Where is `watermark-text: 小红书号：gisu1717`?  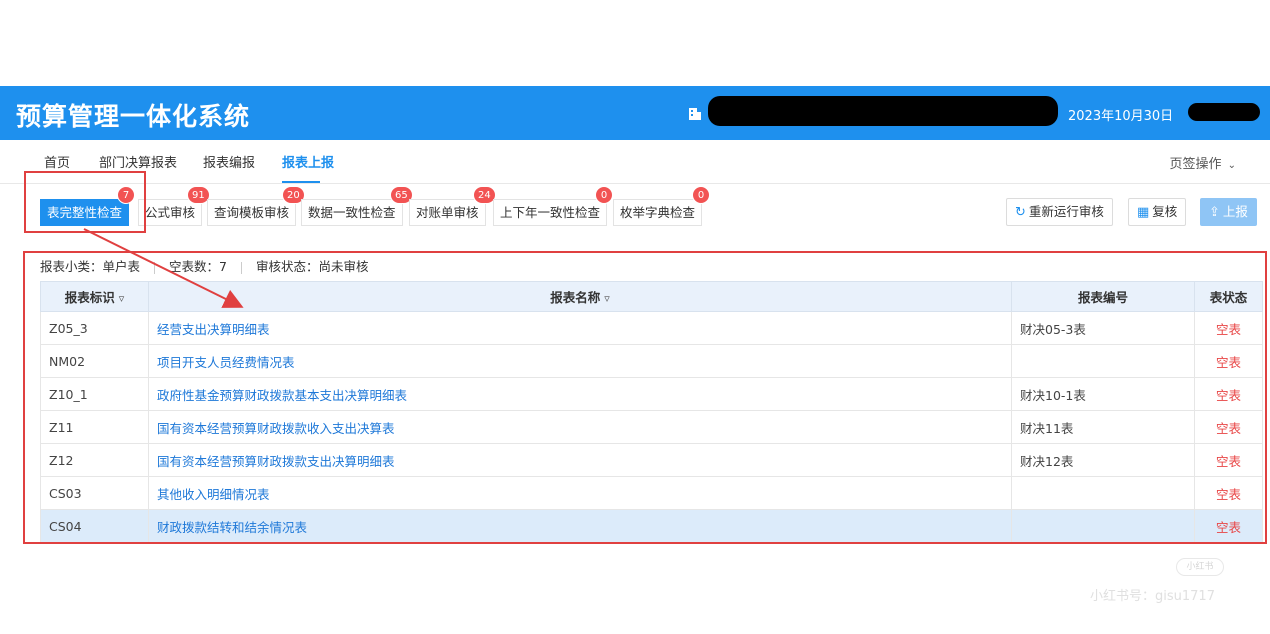 watermark-text: 小红书号：gisu1717 is located at coordinates (1152, 596).